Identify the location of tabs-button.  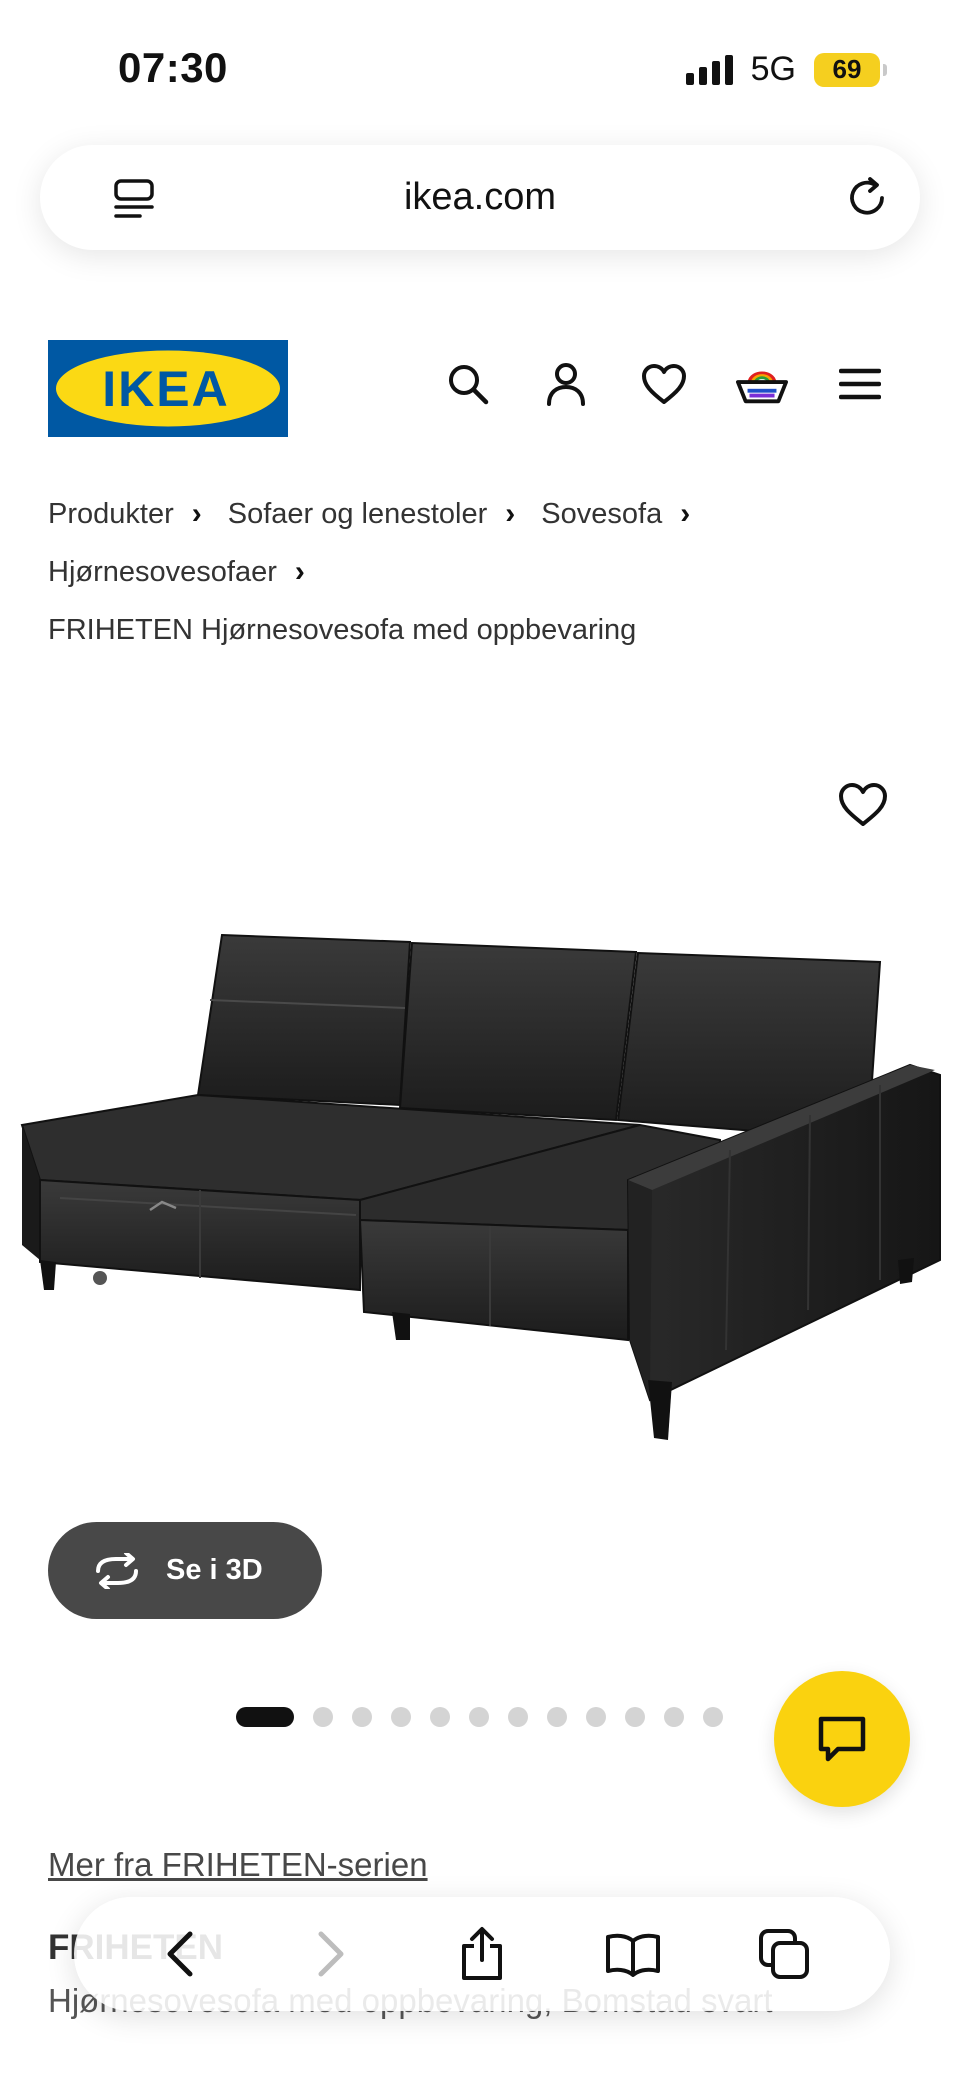
(784, 1954).